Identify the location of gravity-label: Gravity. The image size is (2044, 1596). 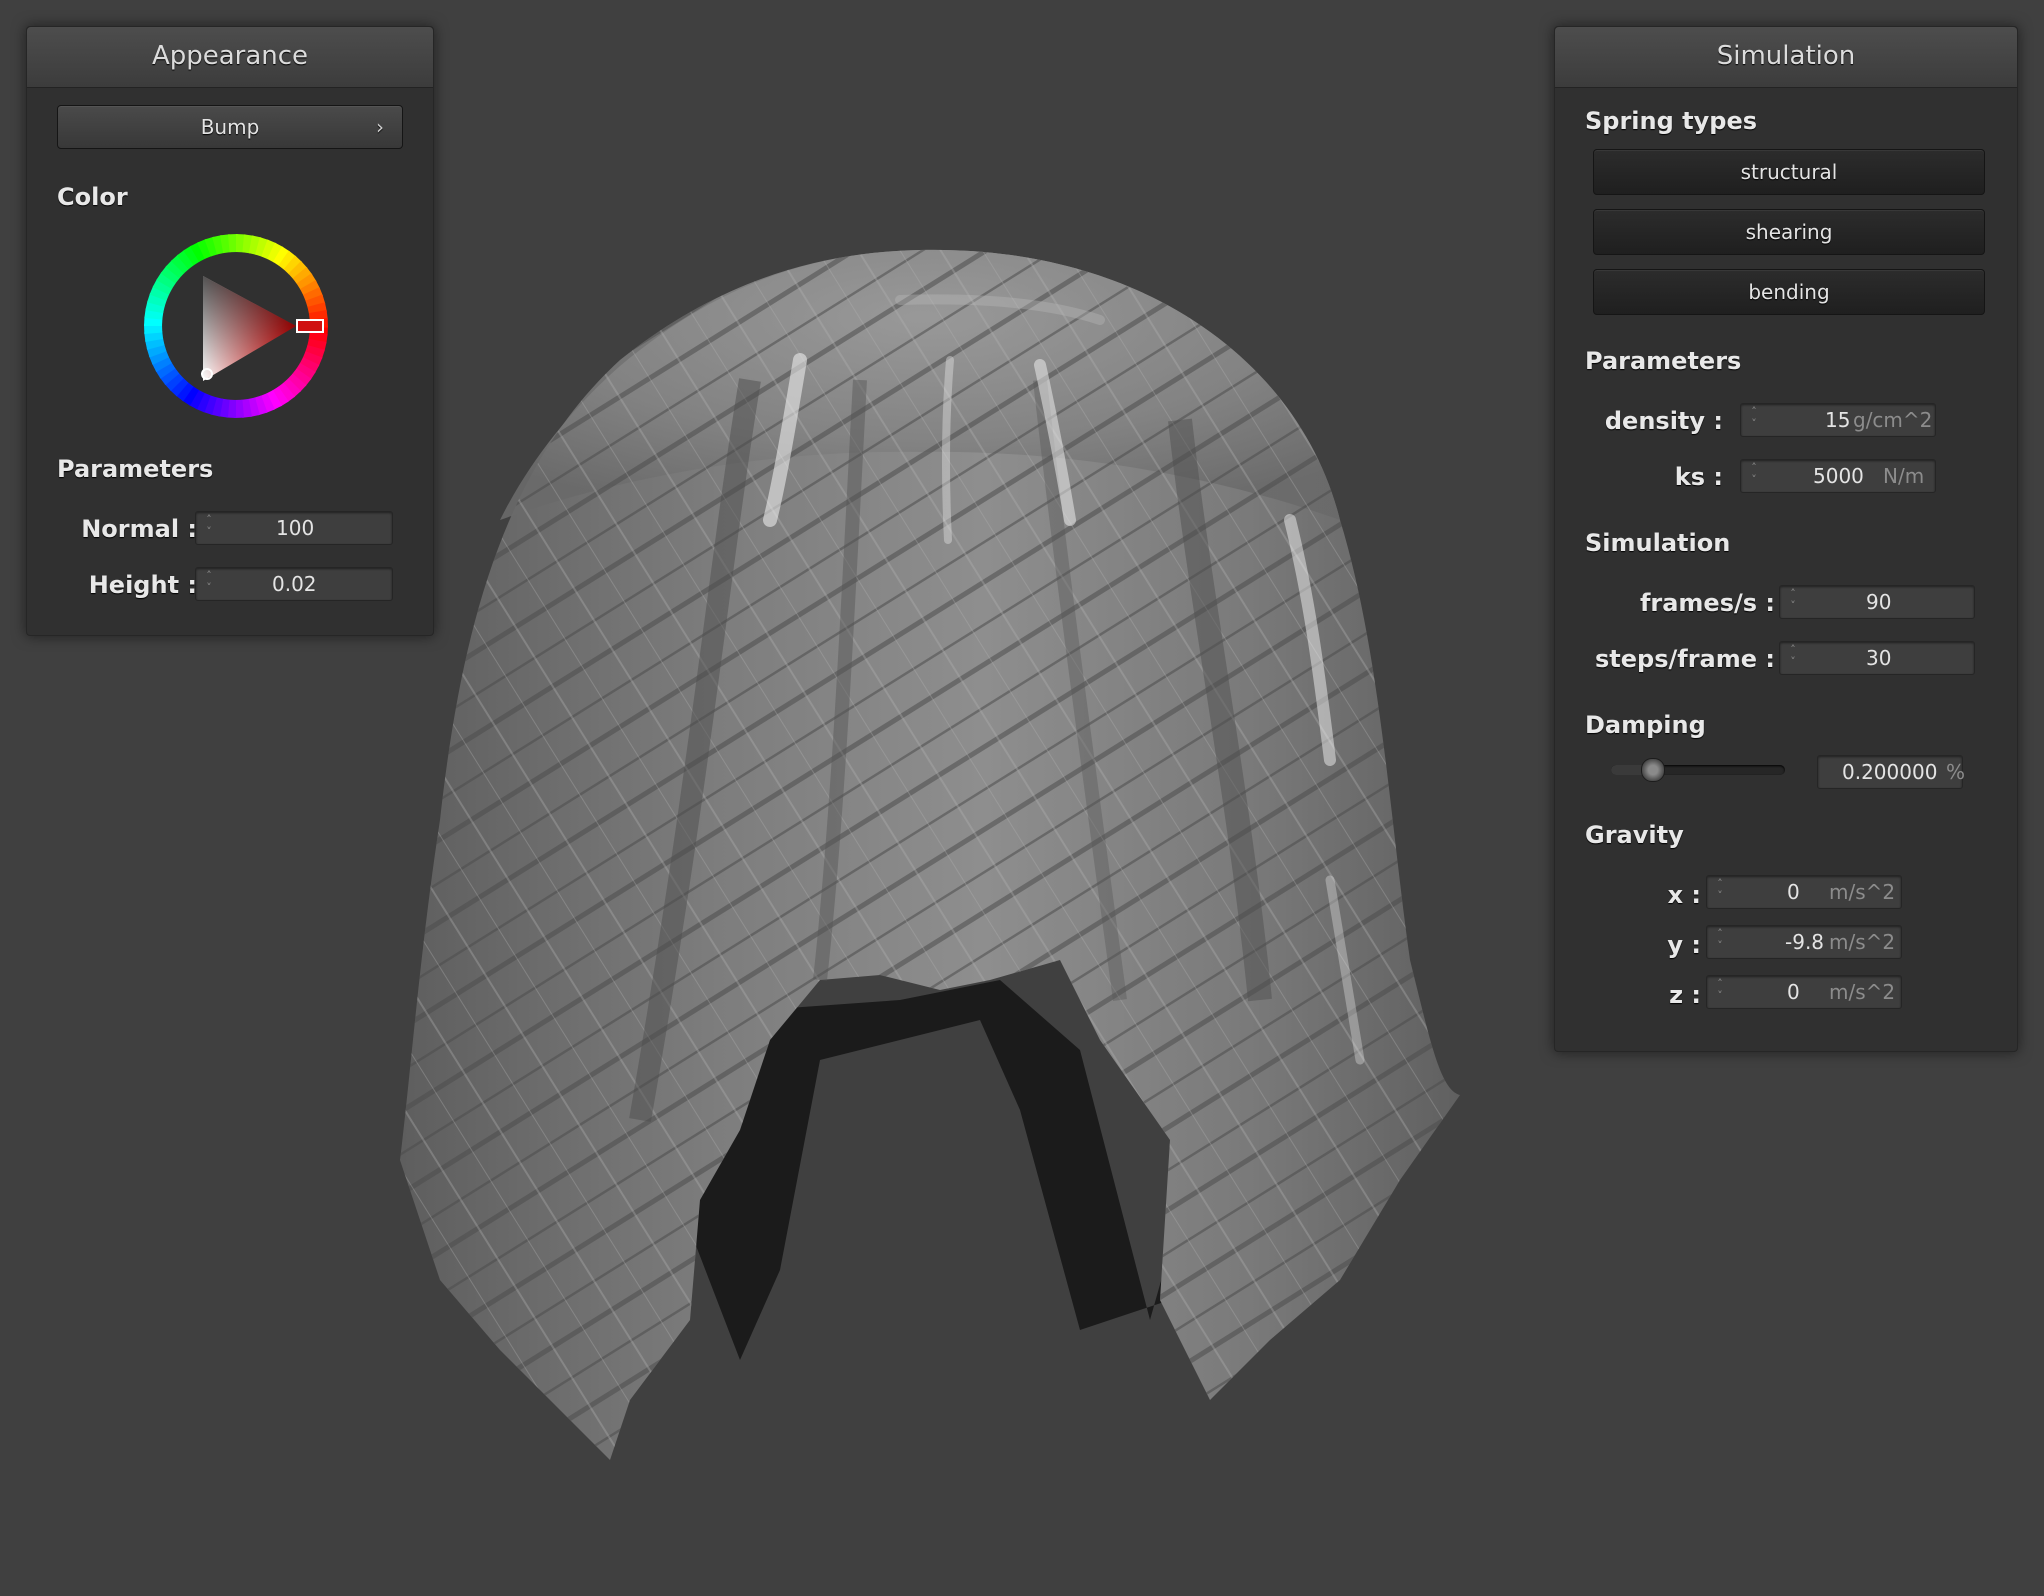
(1634, 835).